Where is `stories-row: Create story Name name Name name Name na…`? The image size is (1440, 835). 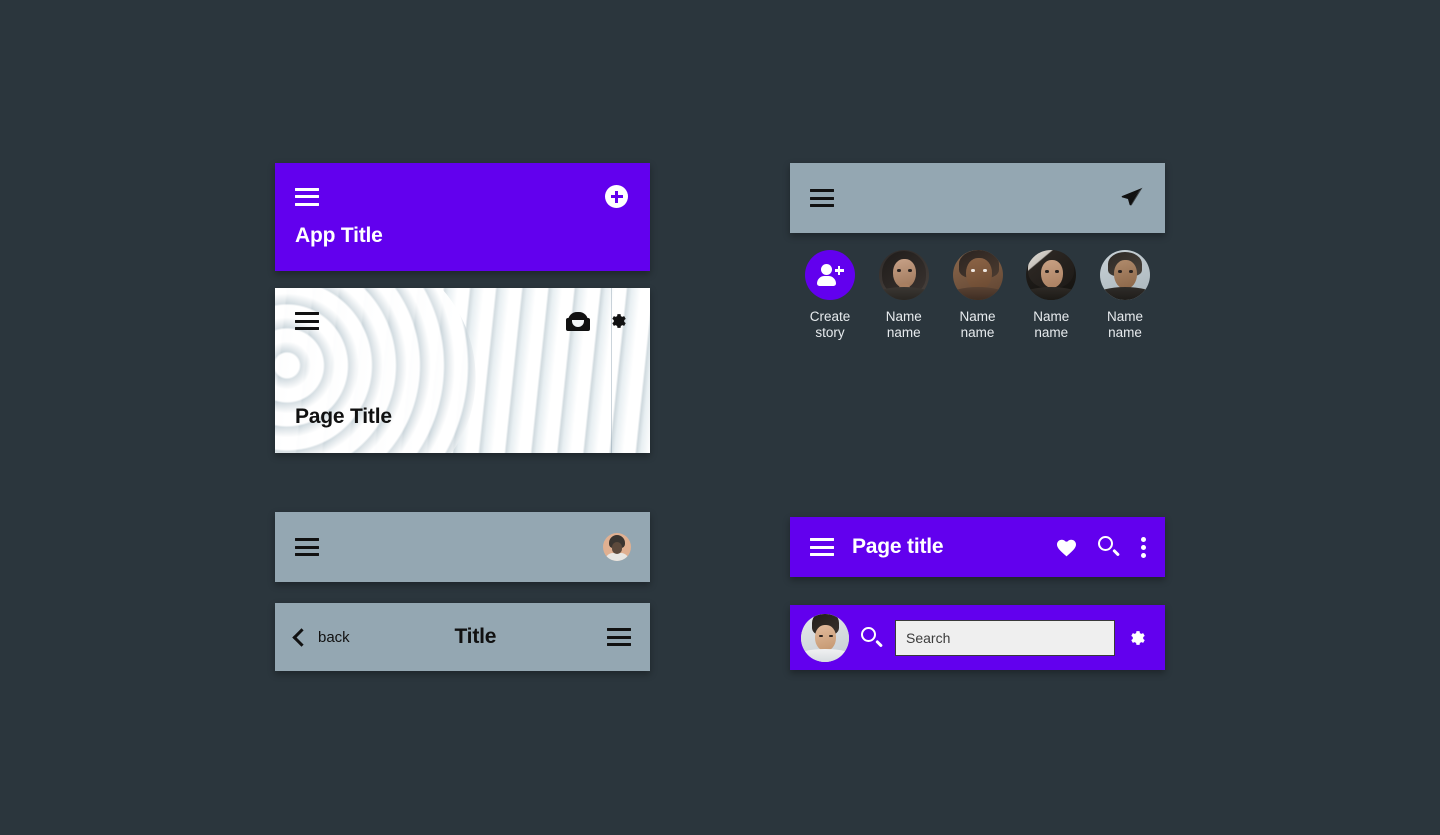 stories-row: Create story Name name Name name Name na… is located at coordinates (977, 295).